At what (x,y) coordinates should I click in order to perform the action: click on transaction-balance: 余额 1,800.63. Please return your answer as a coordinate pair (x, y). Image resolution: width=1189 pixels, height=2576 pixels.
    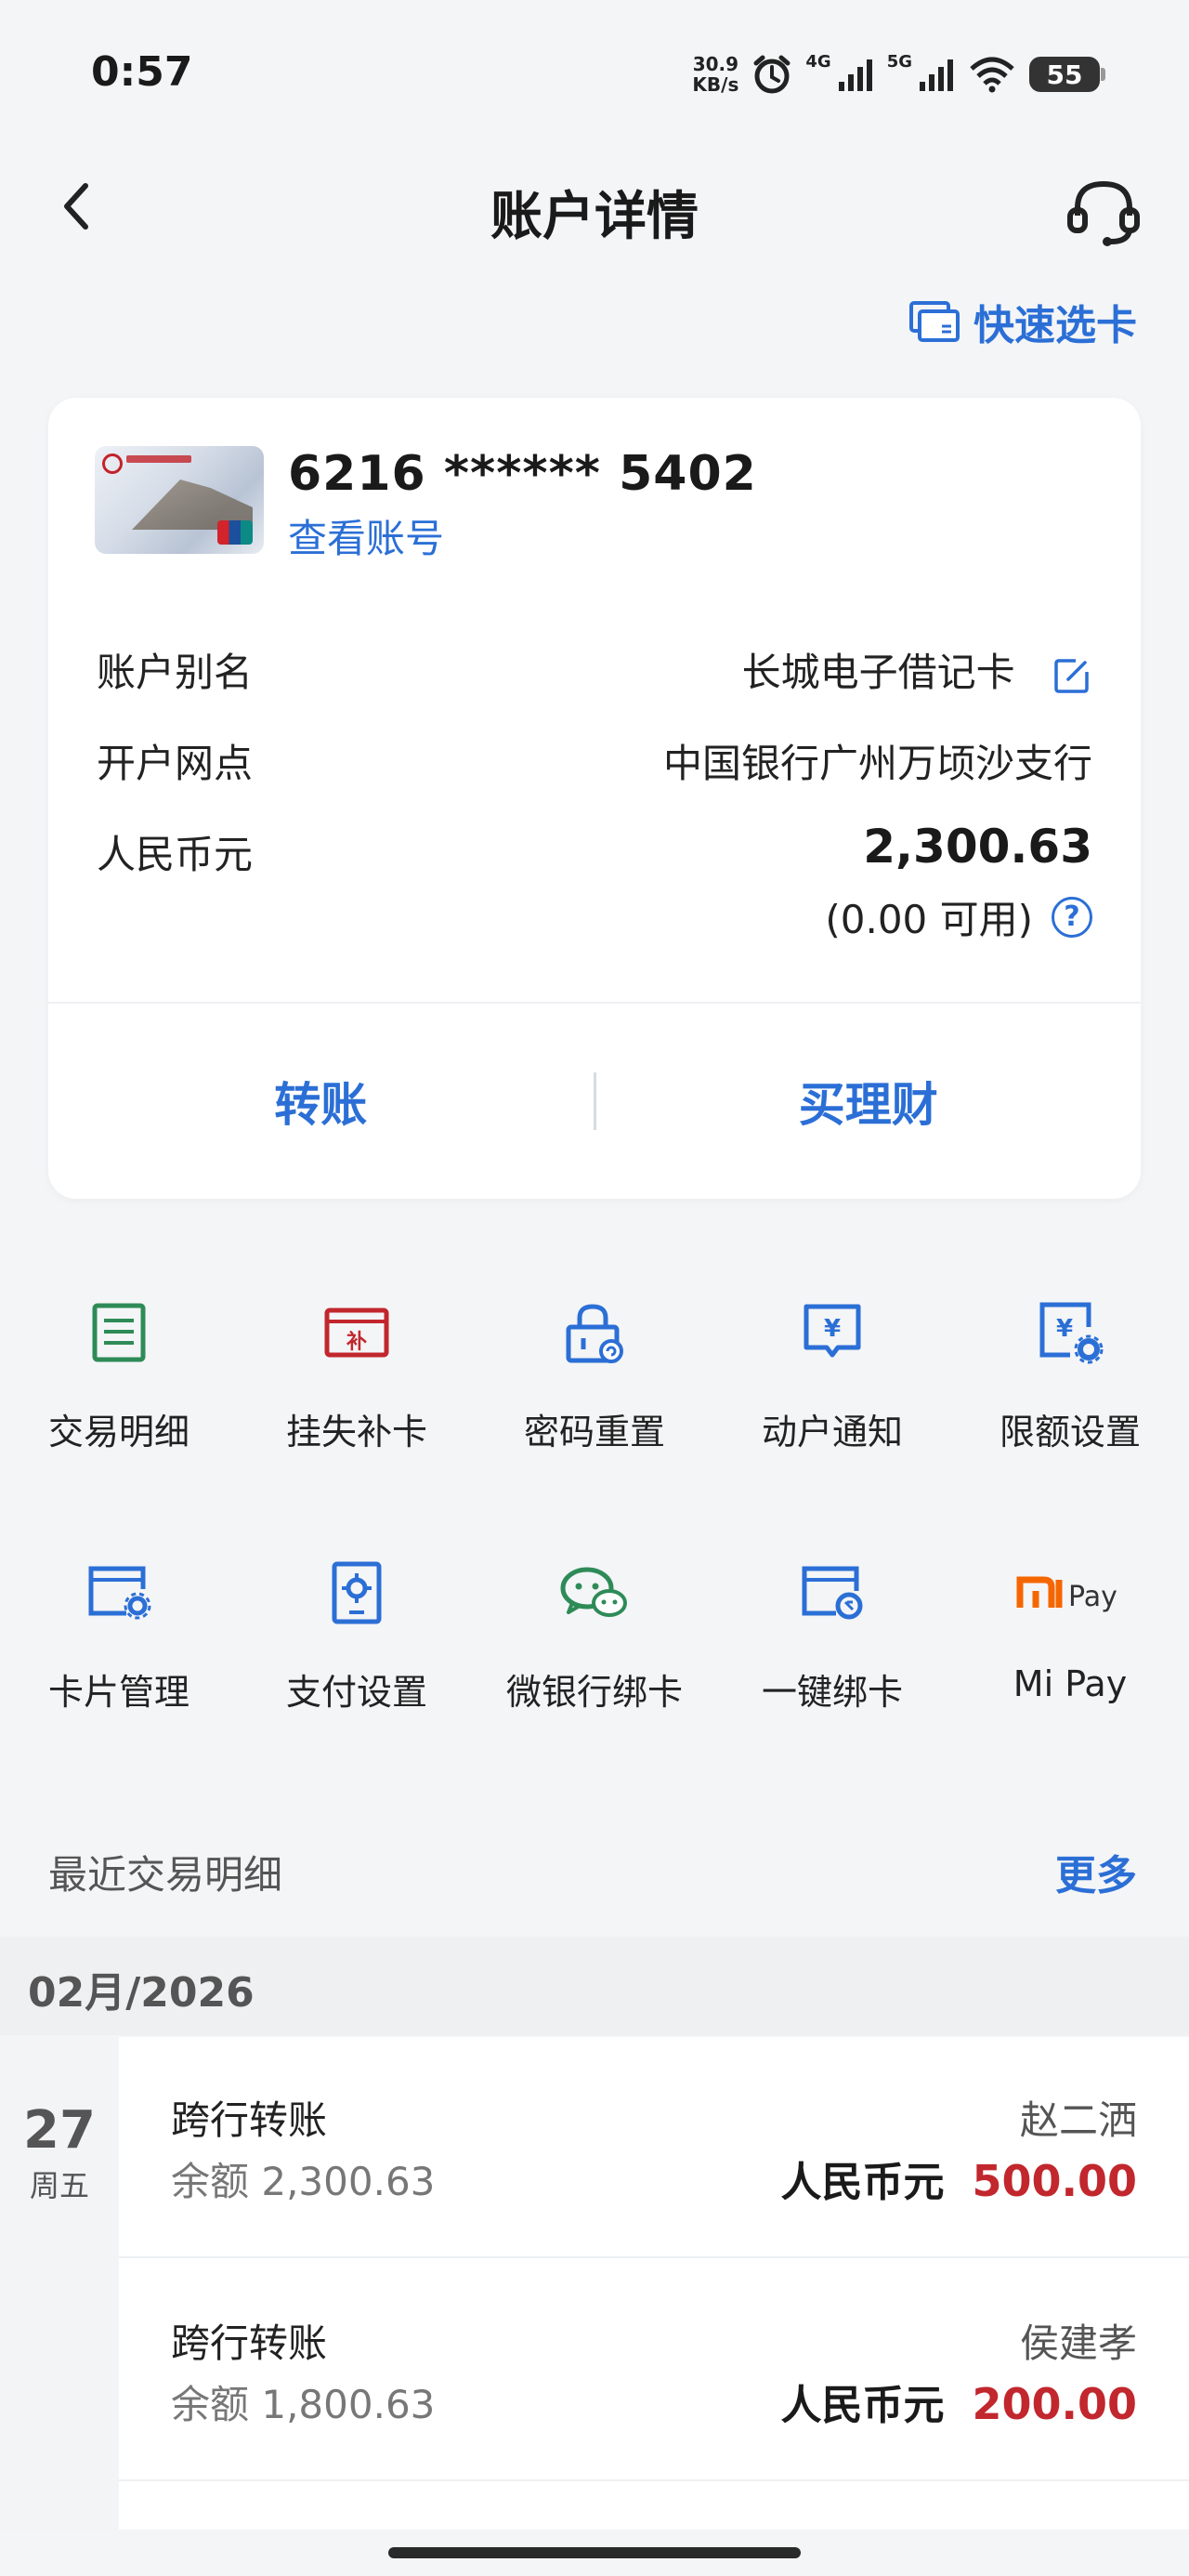
    Looking at the image, I should click on (304, 2404).